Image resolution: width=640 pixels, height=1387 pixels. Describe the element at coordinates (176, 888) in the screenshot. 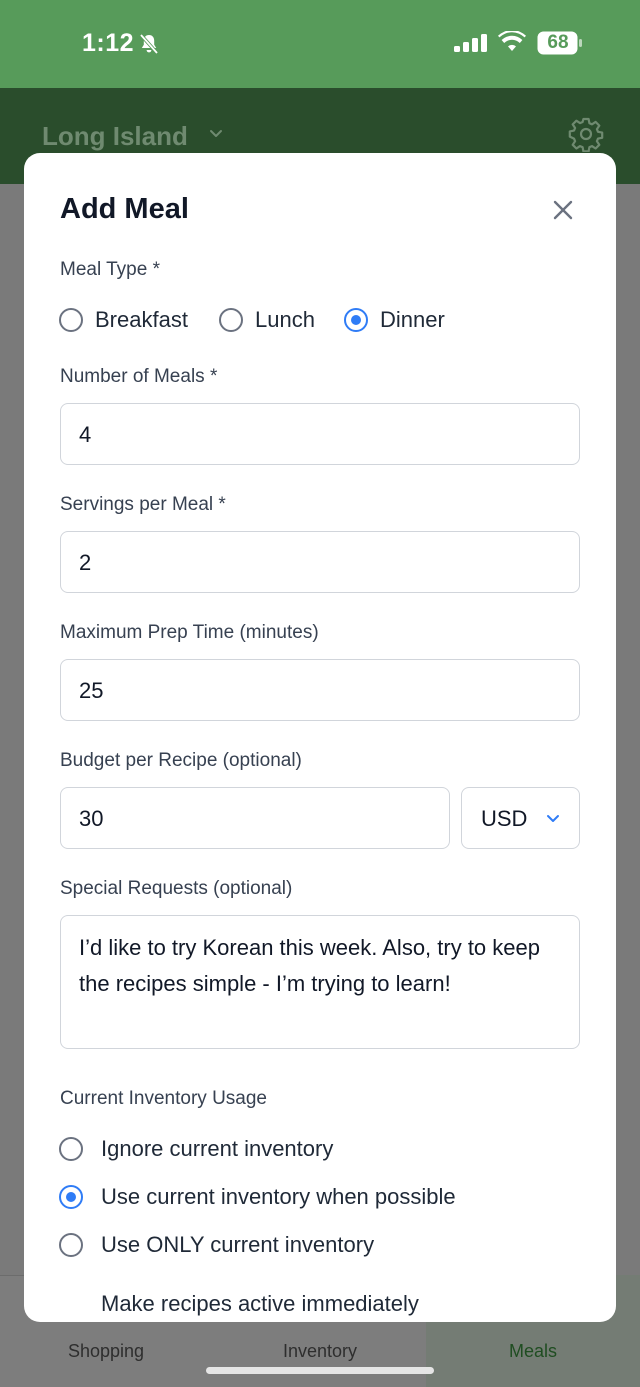

I see `special-requests-label: Special Requests (optional)` at that location.